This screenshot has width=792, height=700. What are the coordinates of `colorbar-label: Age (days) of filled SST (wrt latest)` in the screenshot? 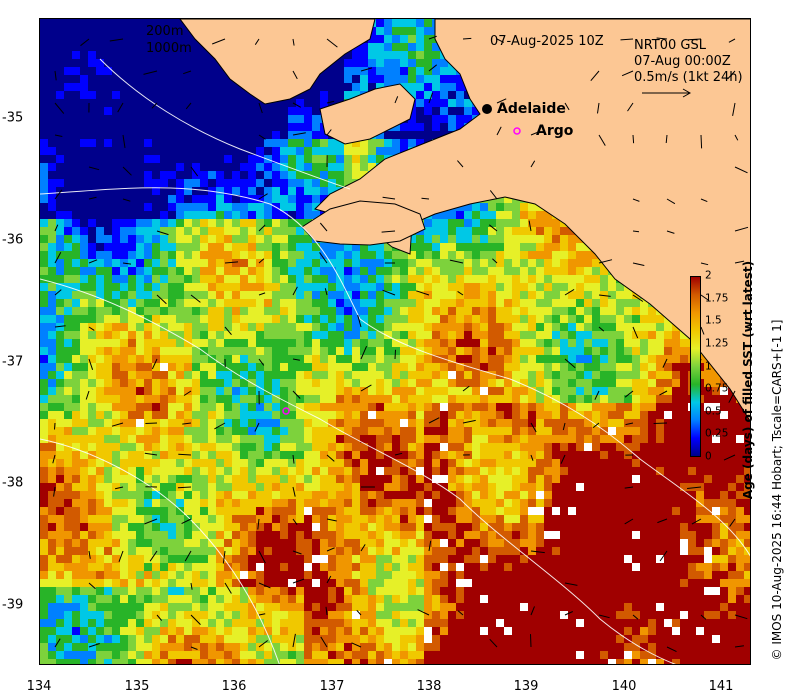 It's located at (748, 380).